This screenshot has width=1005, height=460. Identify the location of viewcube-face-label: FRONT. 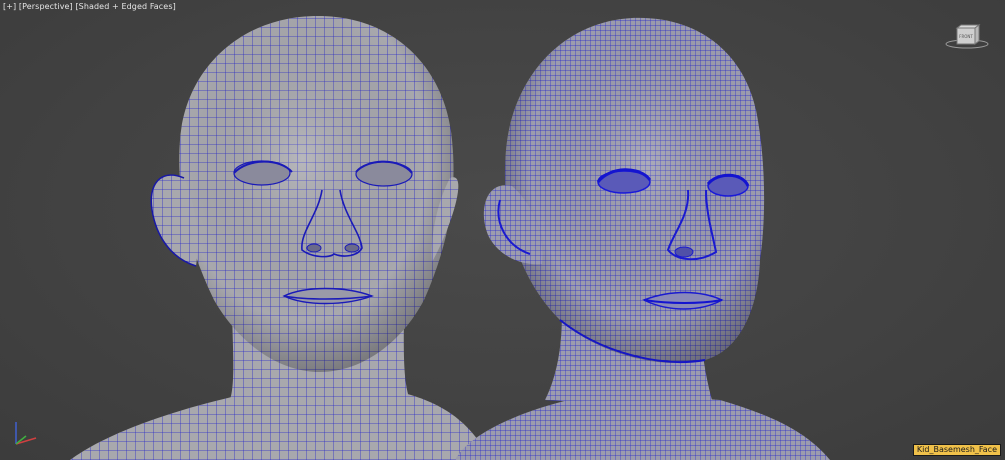
(966, 36).